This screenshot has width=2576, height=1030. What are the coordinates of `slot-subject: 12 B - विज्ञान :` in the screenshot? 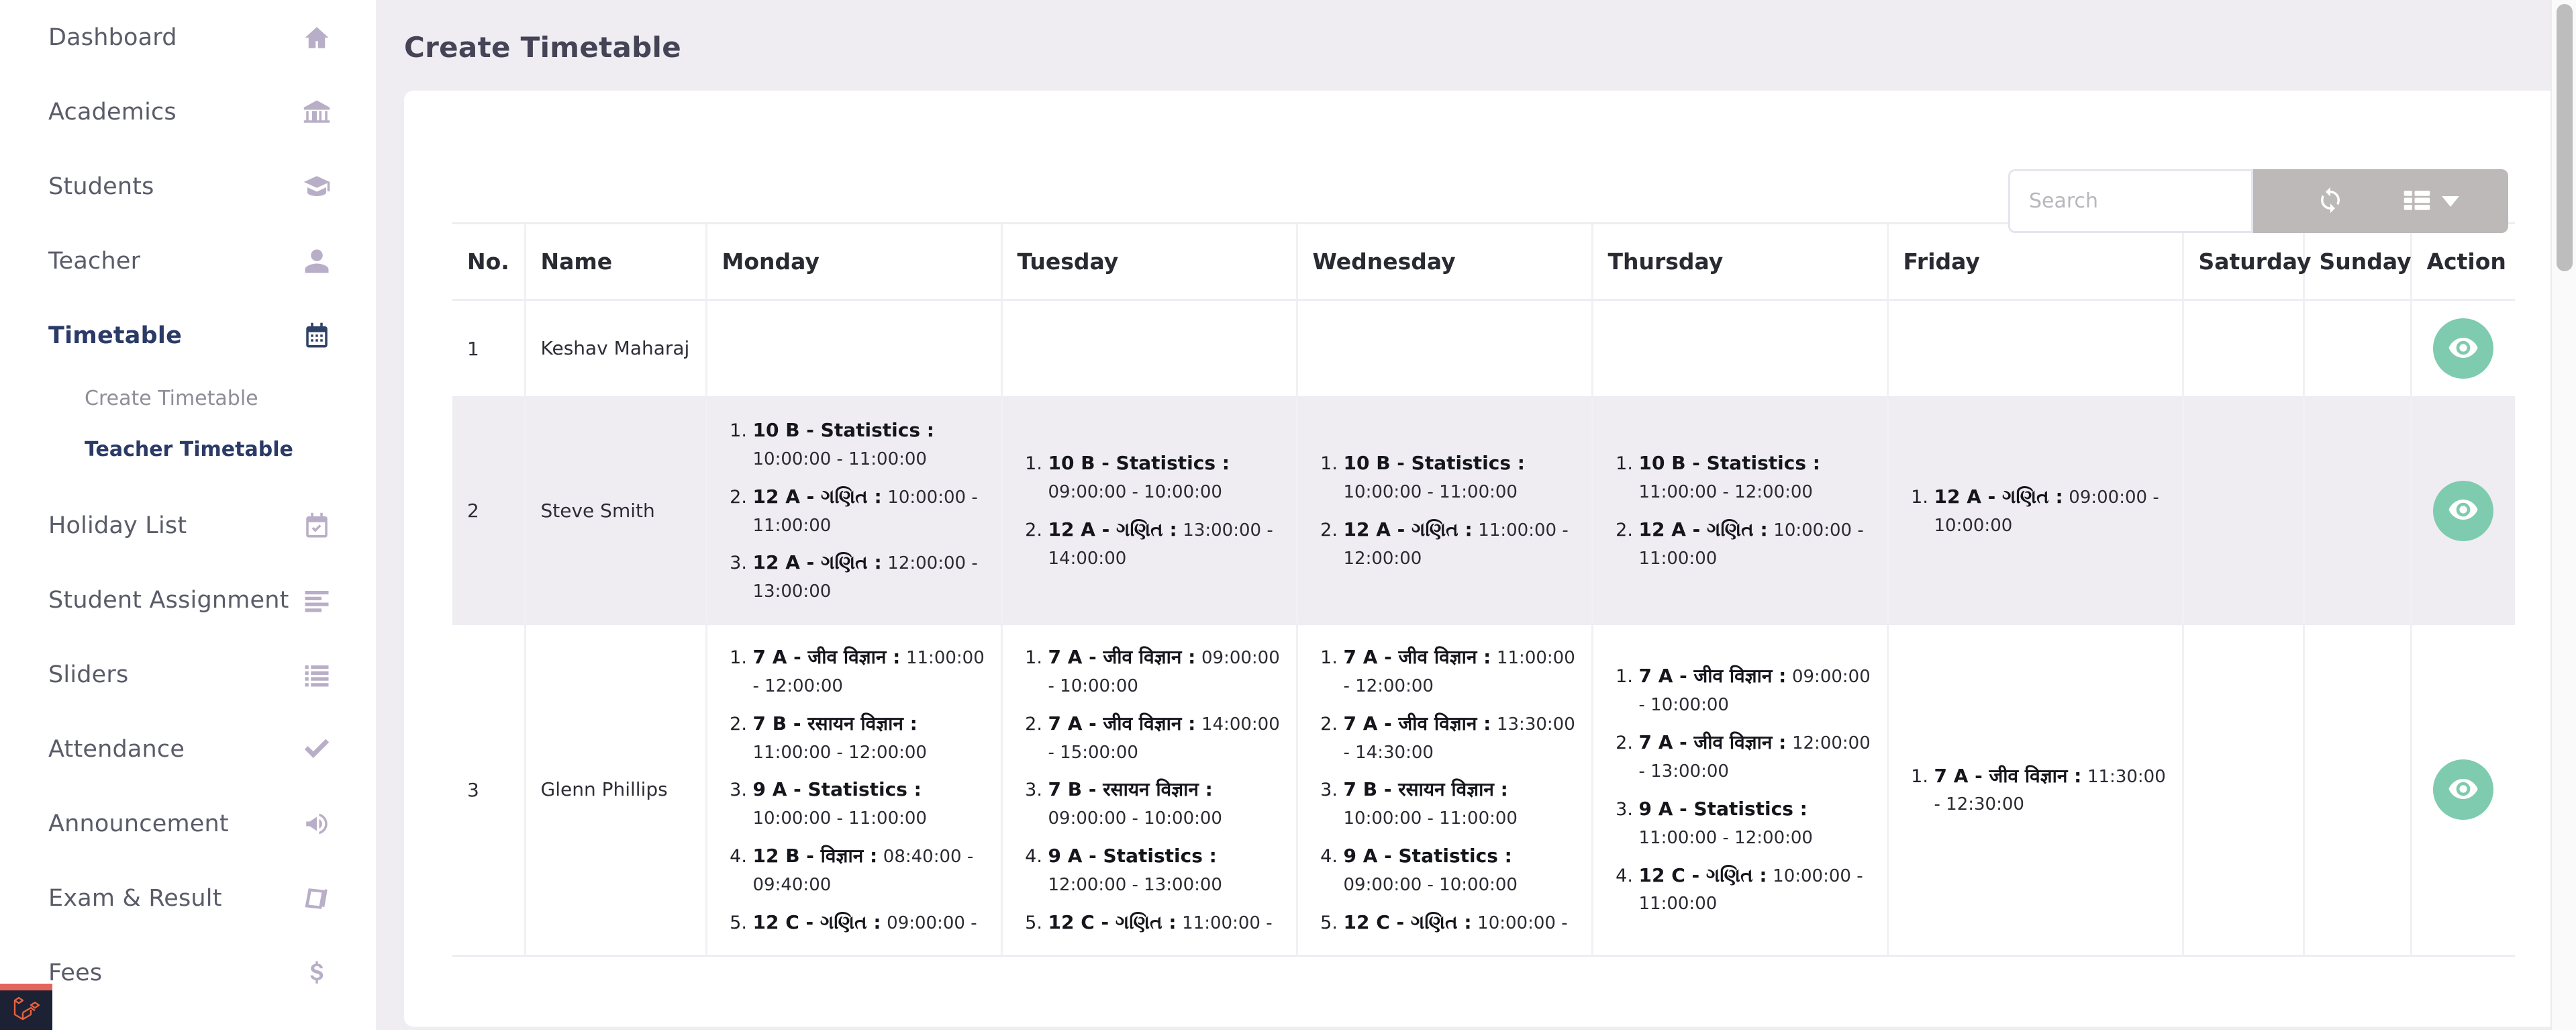 It's located at (815, 856).